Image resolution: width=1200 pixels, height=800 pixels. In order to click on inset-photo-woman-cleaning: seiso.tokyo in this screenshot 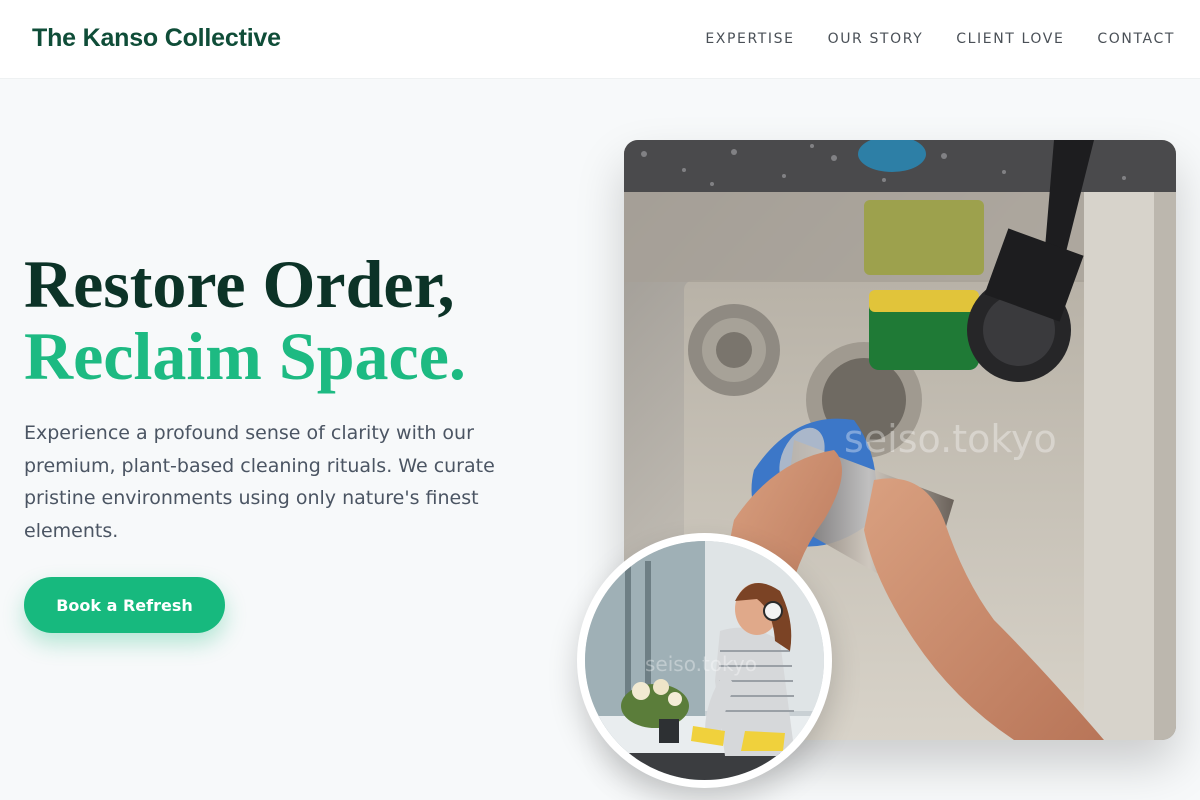, I will do `click(704, 660)`.